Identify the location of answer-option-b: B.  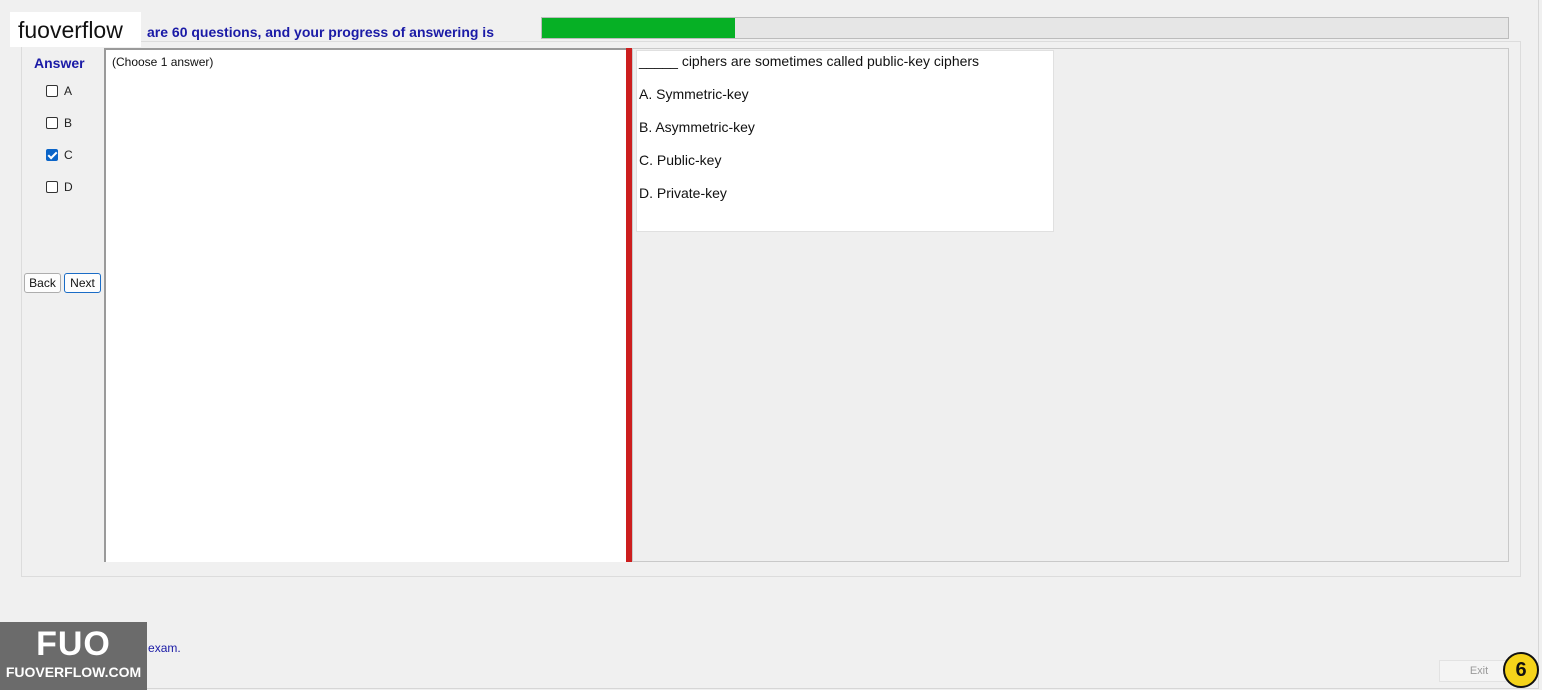
(59, 123).